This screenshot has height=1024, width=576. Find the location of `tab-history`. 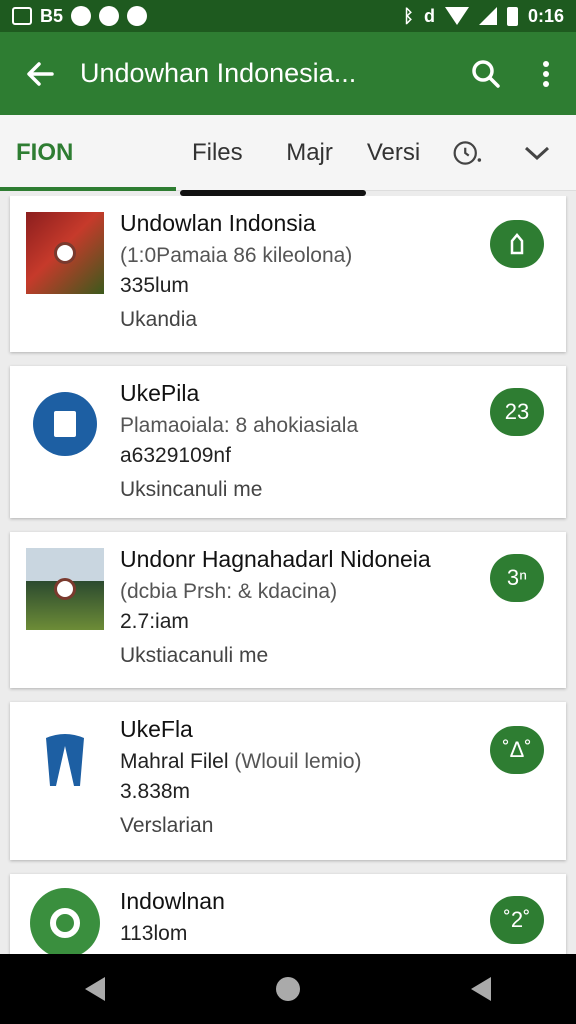

tab-history is located at coordinates (467, 153).